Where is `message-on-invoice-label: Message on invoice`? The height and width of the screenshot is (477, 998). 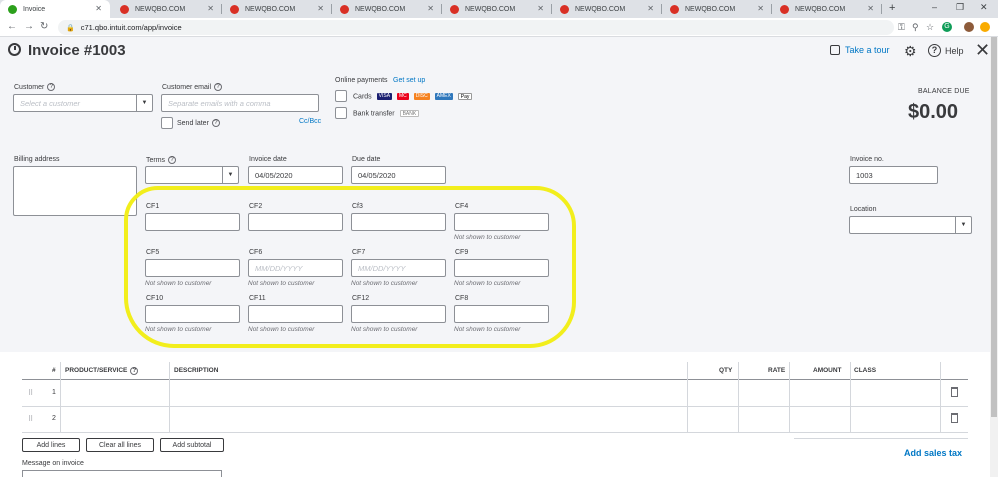
message-on-invoice-label: Message on invoice is located at coordinates (53, 463).